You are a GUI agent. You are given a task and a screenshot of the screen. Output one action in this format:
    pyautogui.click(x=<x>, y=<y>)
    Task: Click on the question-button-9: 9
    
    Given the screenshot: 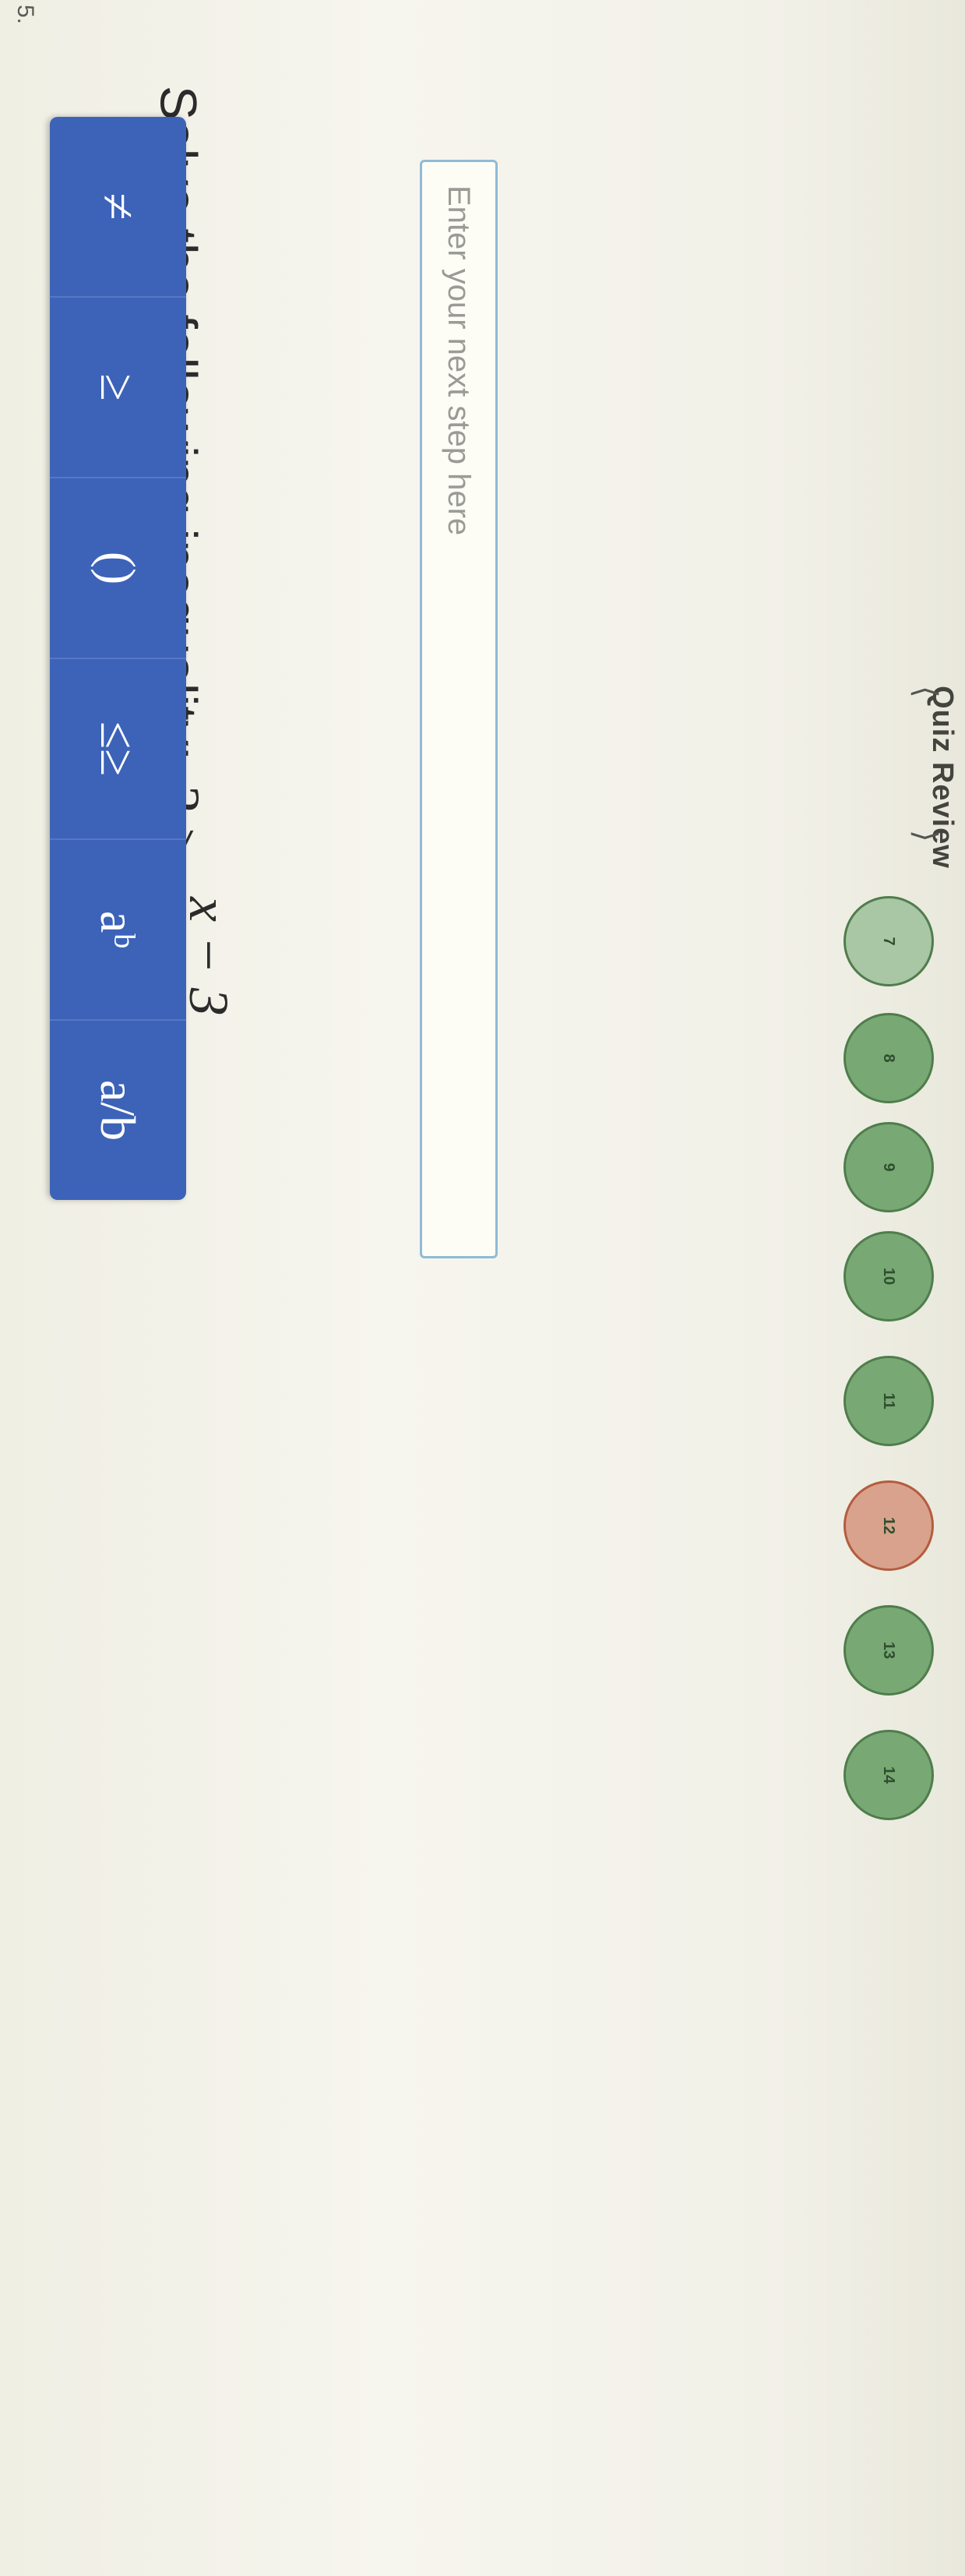 What is the action you would take?
    pyautogui.click(x=889, y=1167)
    